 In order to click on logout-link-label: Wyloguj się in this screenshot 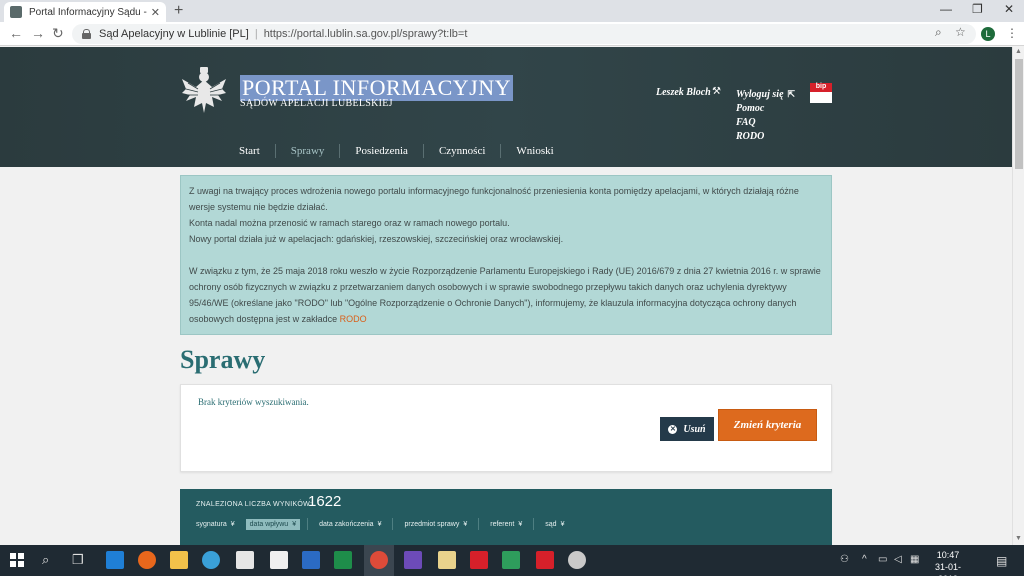, I will do `click(760, 94)`.